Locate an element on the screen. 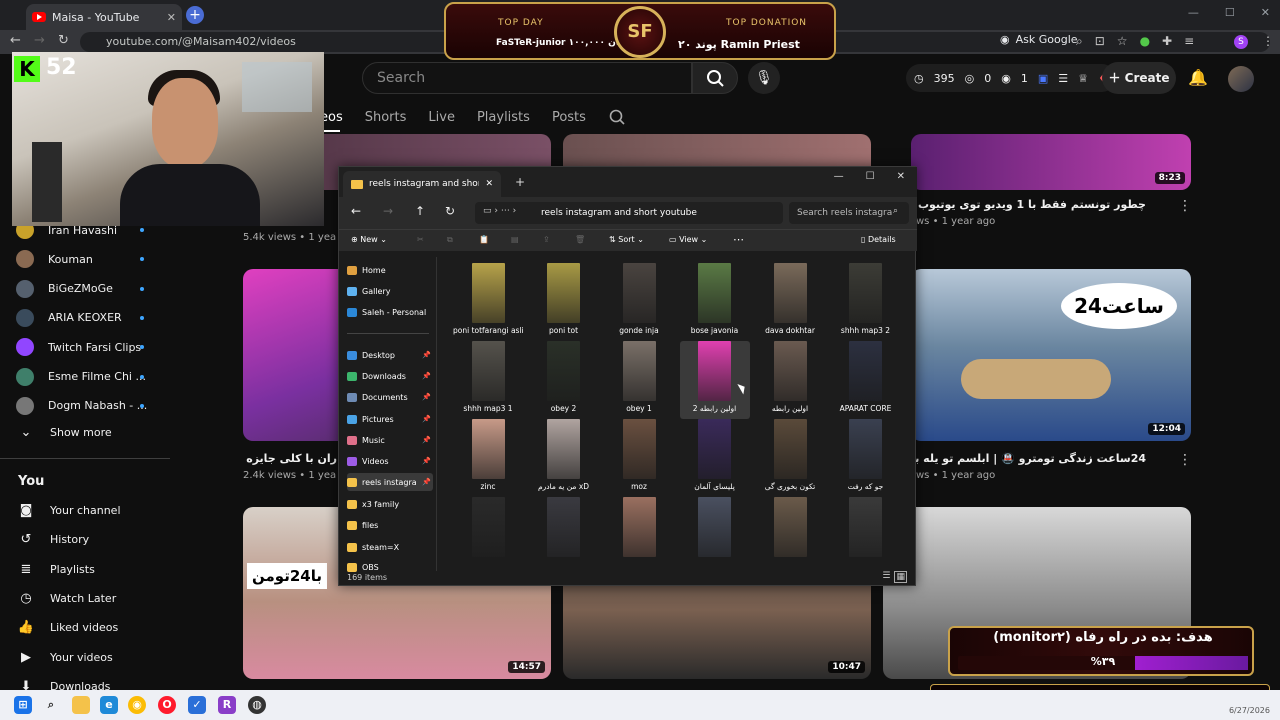  voice-search-button: 🎙 is located at coordinates (764, 78).